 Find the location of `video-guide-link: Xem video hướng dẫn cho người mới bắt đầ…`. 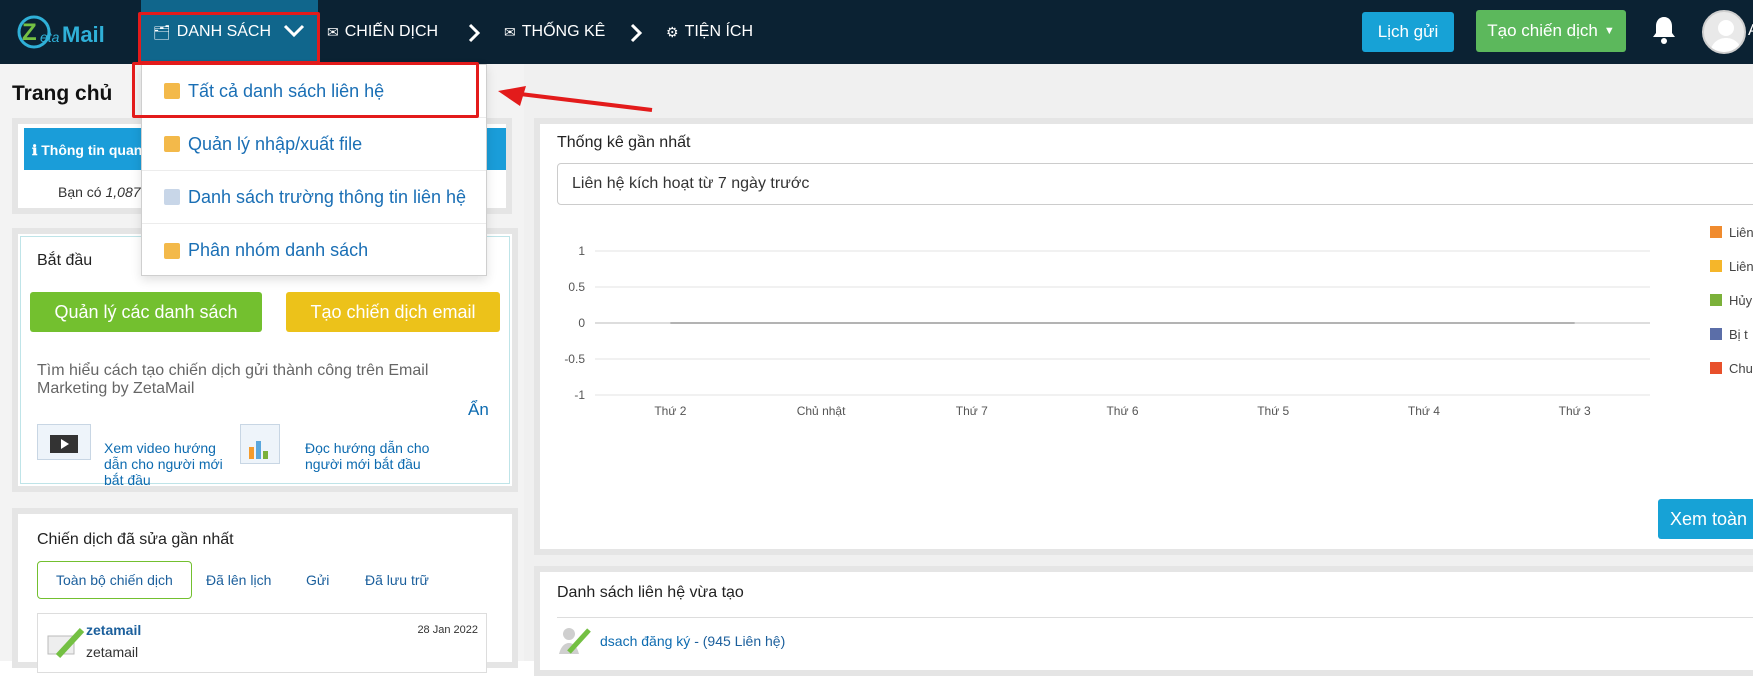

video-guide-link: Xem video hướng dẫn cho người mới bắt đầ… is located at coordinates (169, 464).